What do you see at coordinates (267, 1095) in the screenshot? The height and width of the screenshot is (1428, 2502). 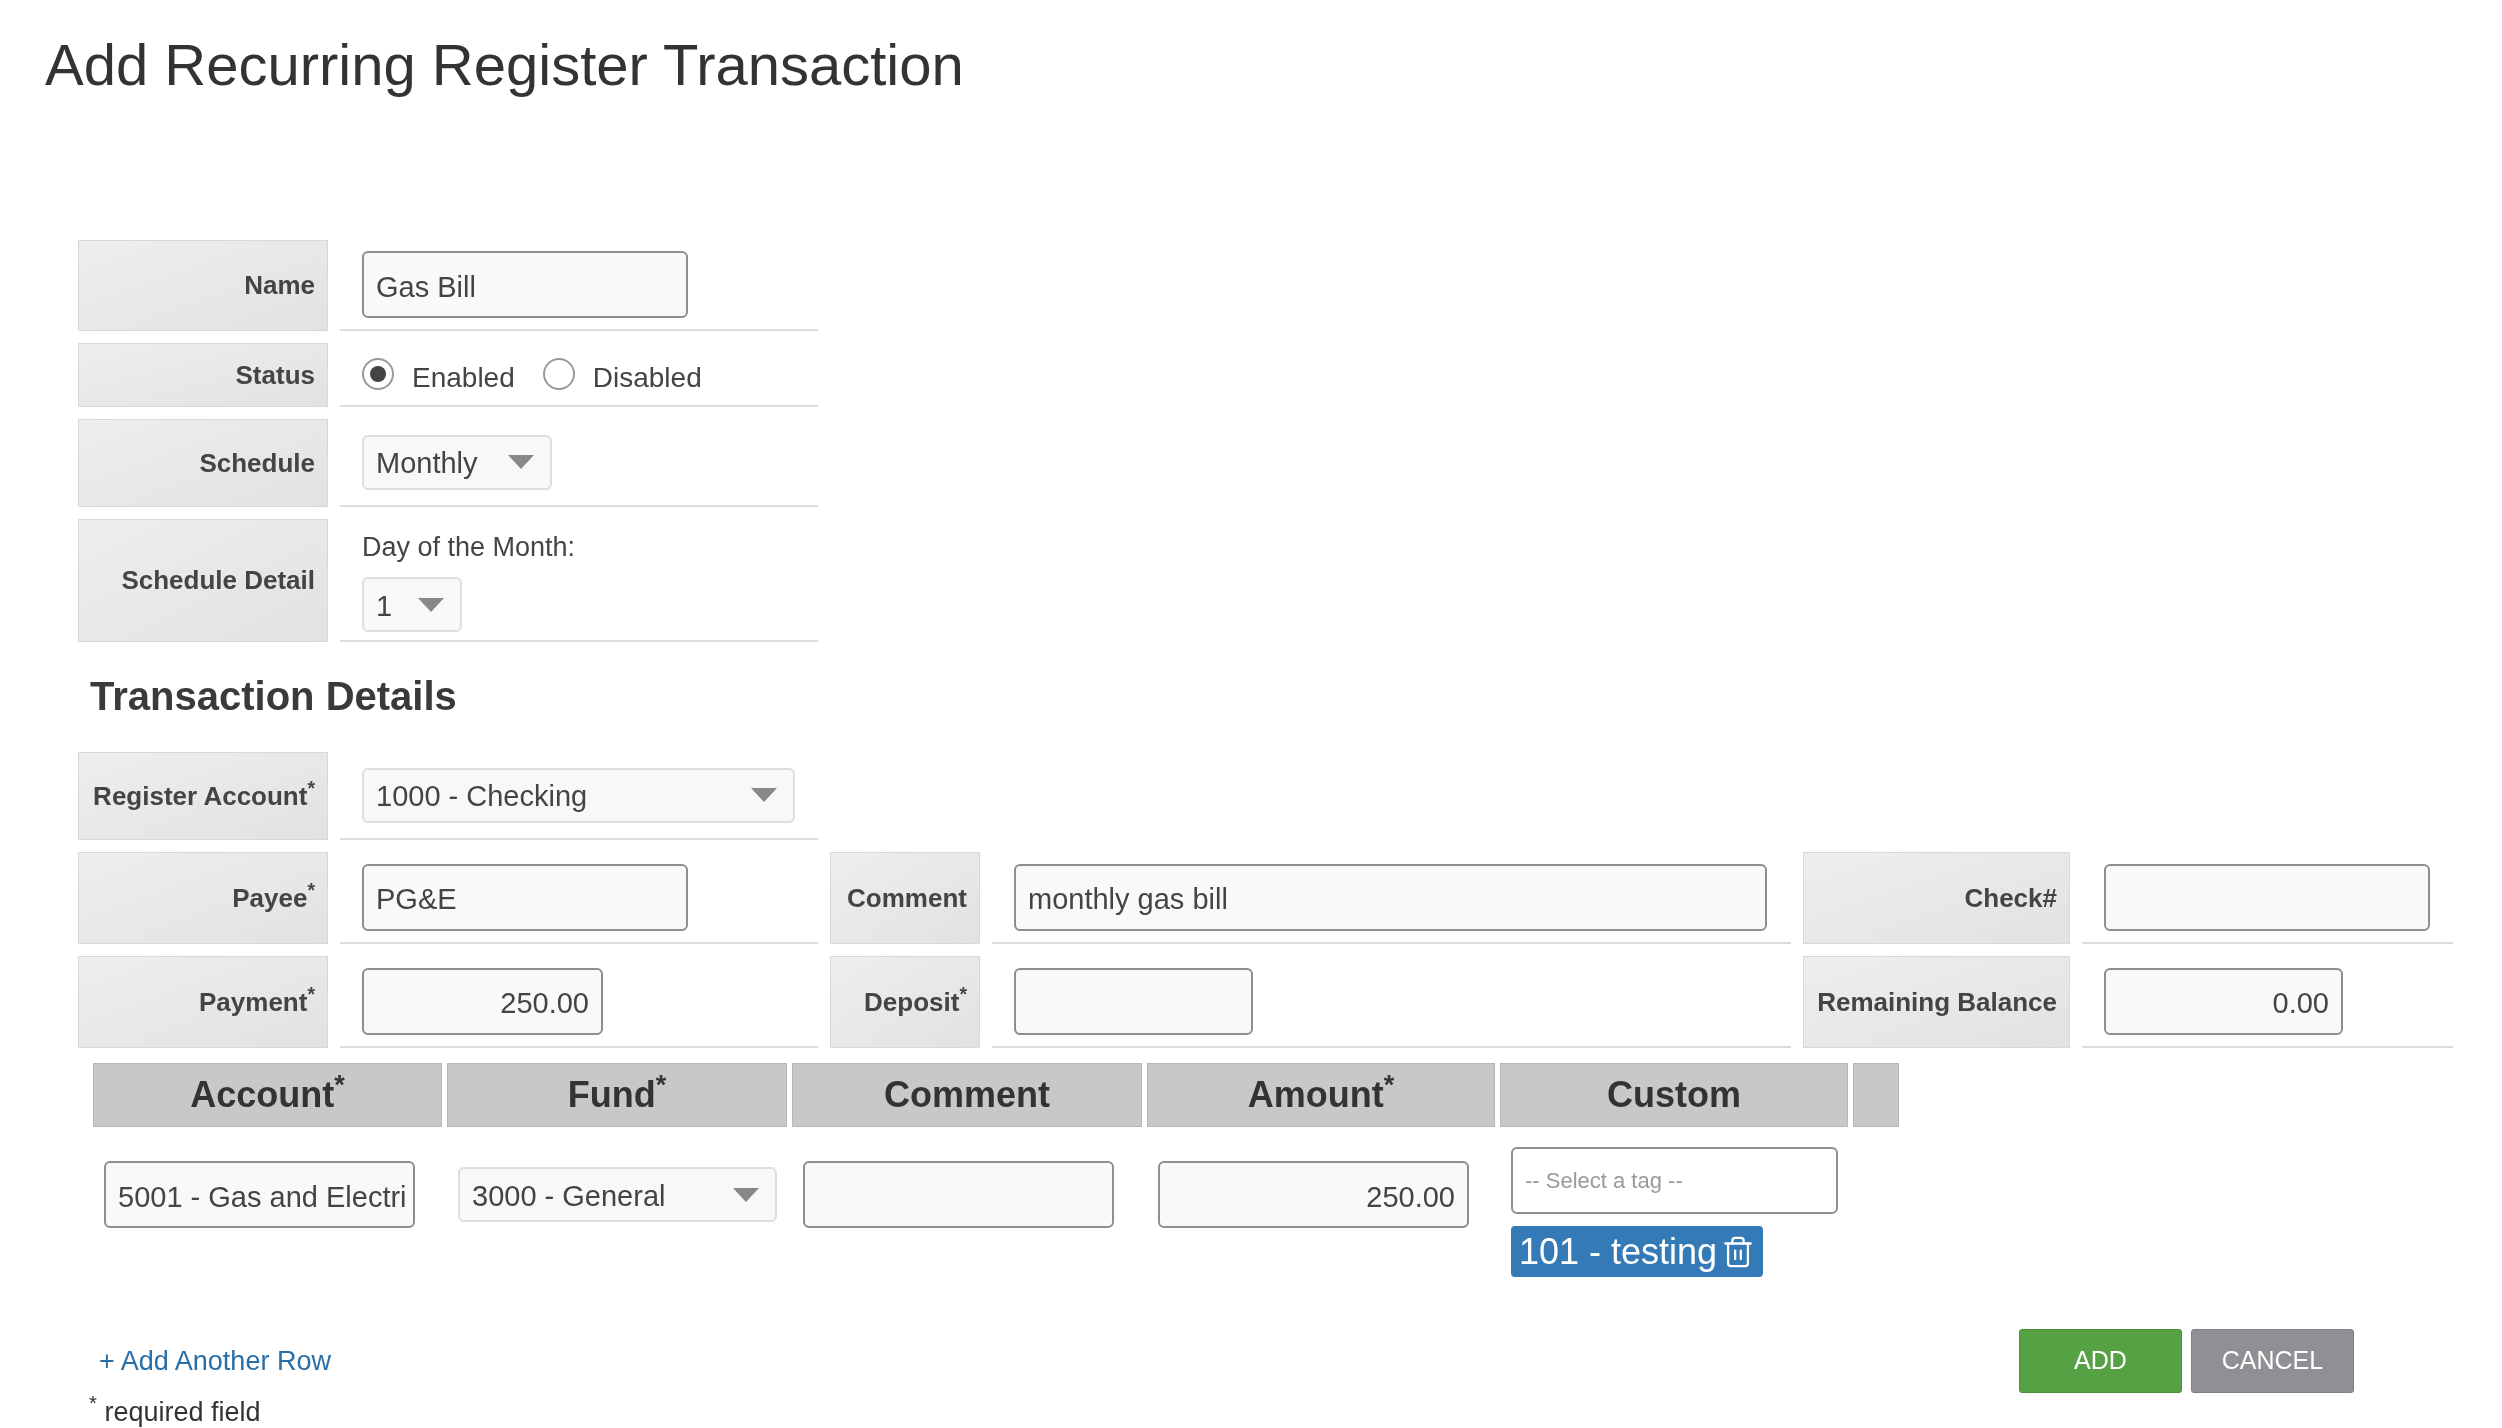 I see `column-header: Account$^{*}$` at bounding box center [267, 1095].